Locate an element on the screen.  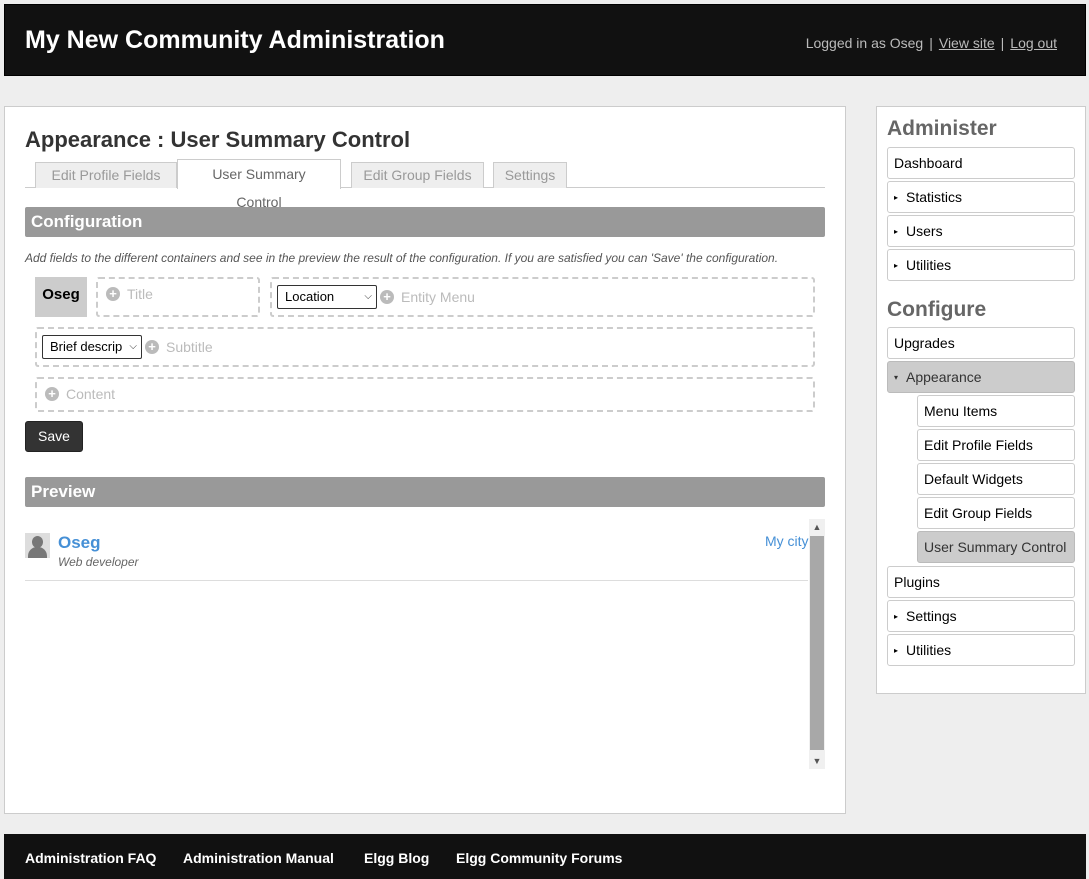
title-placeholder: Title is located at coordinates (140, 294).